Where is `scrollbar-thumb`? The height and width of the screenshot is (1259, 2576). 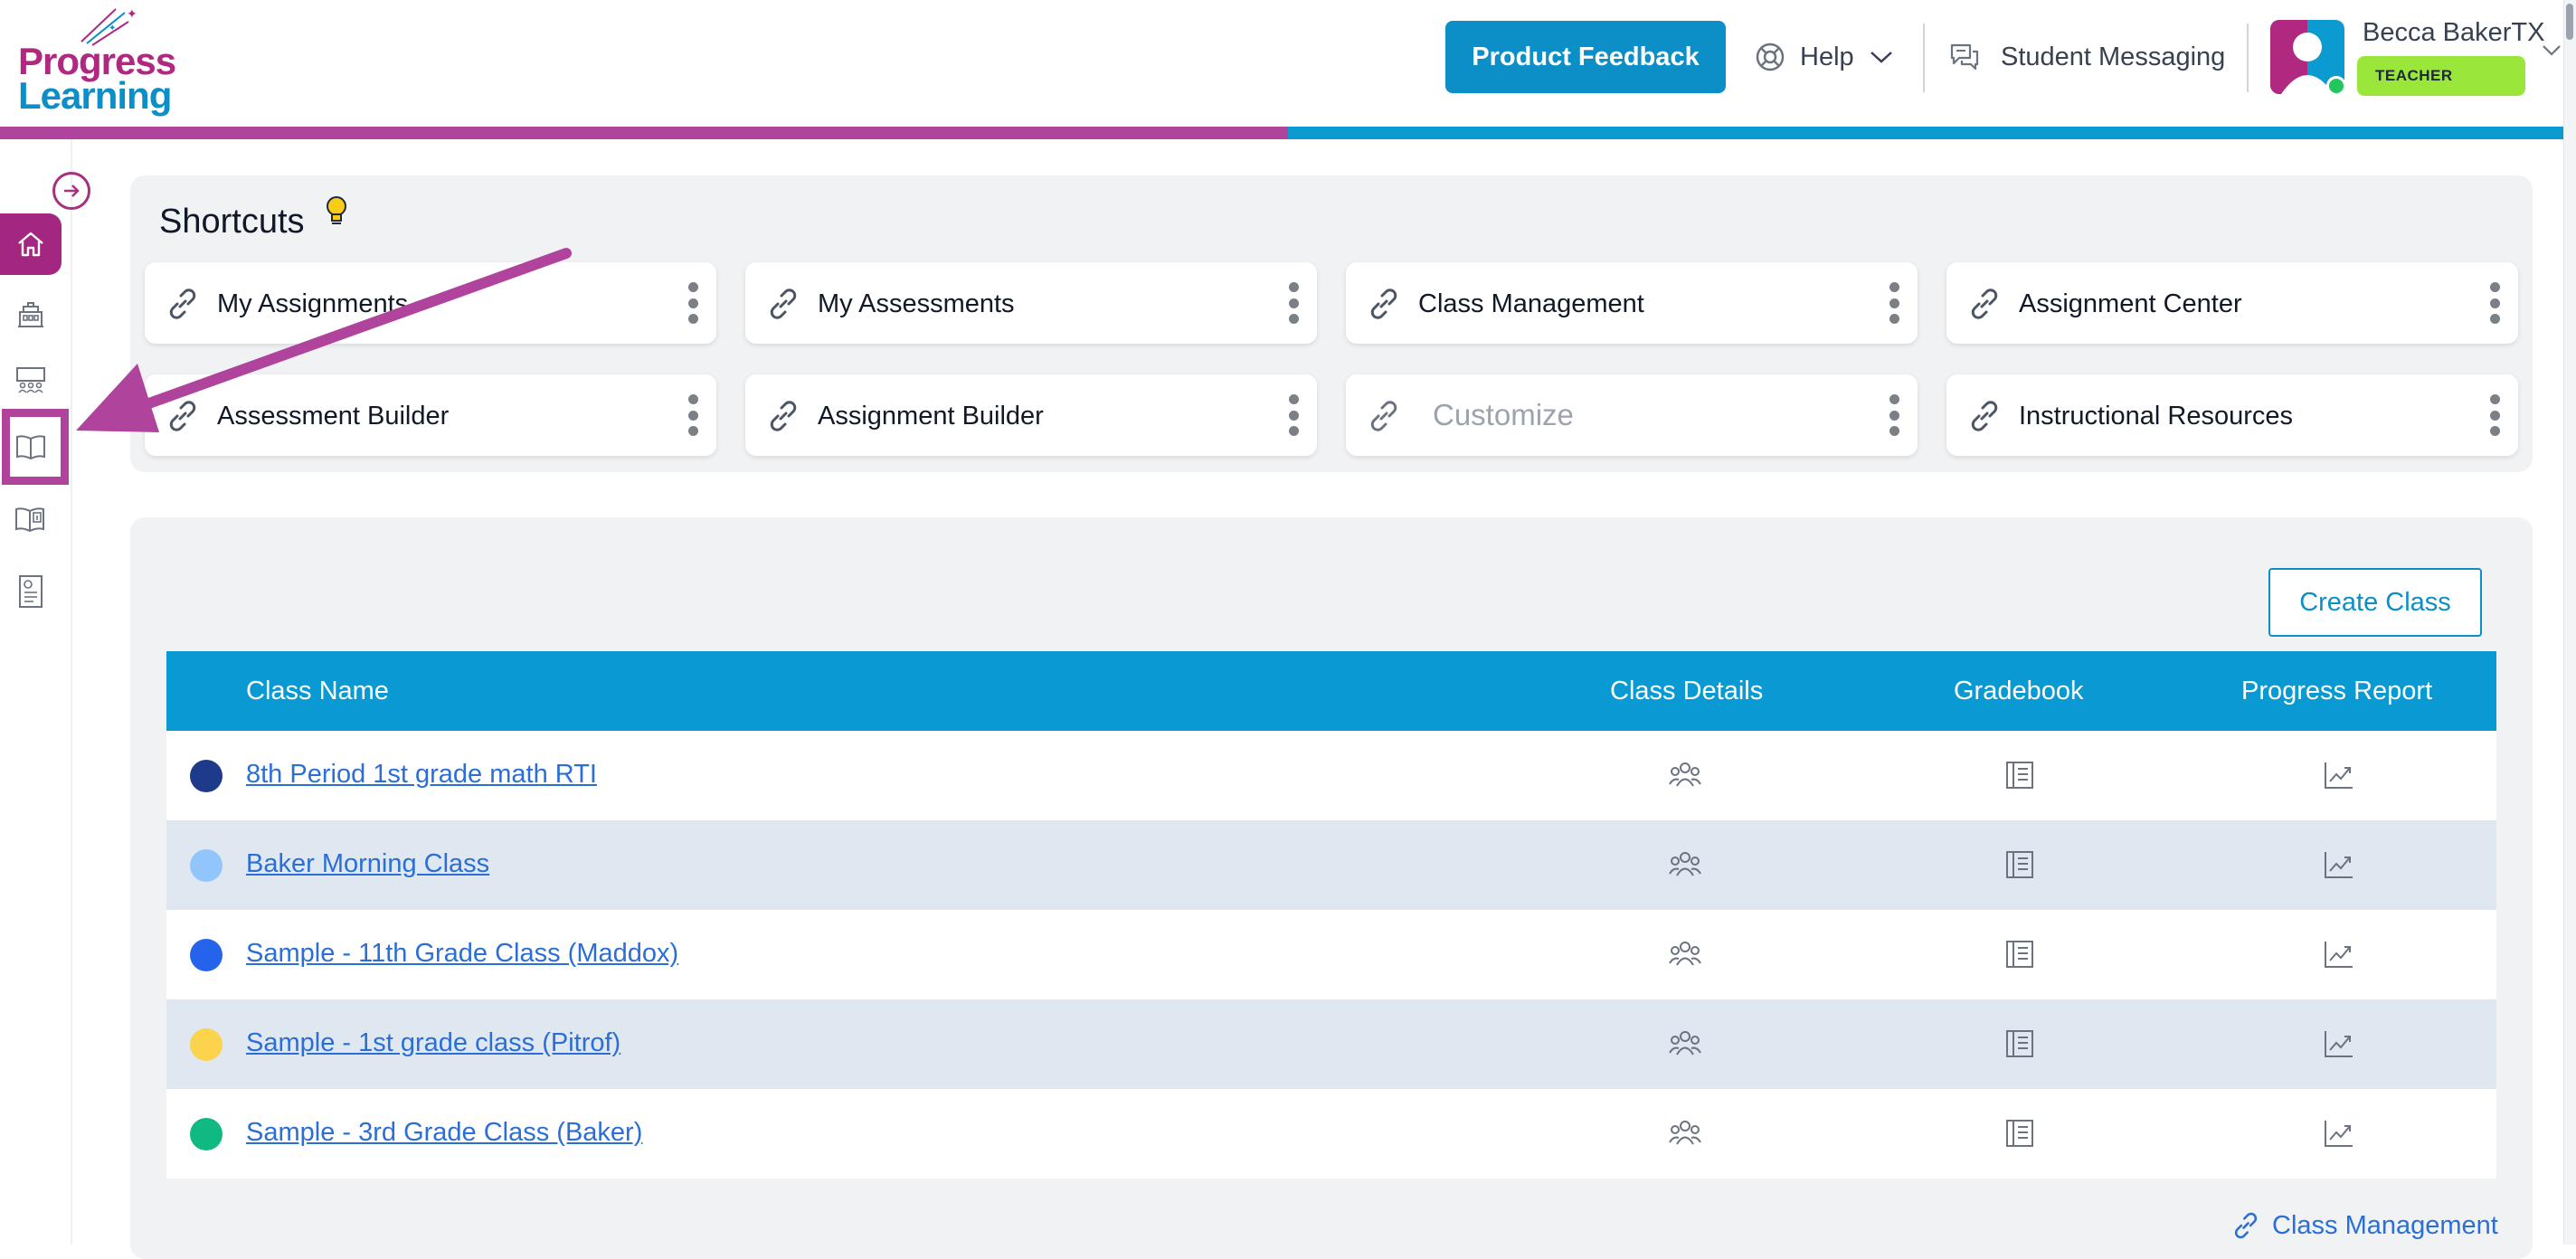 scrollbar-thumb is located at coordinates (2570, 22).